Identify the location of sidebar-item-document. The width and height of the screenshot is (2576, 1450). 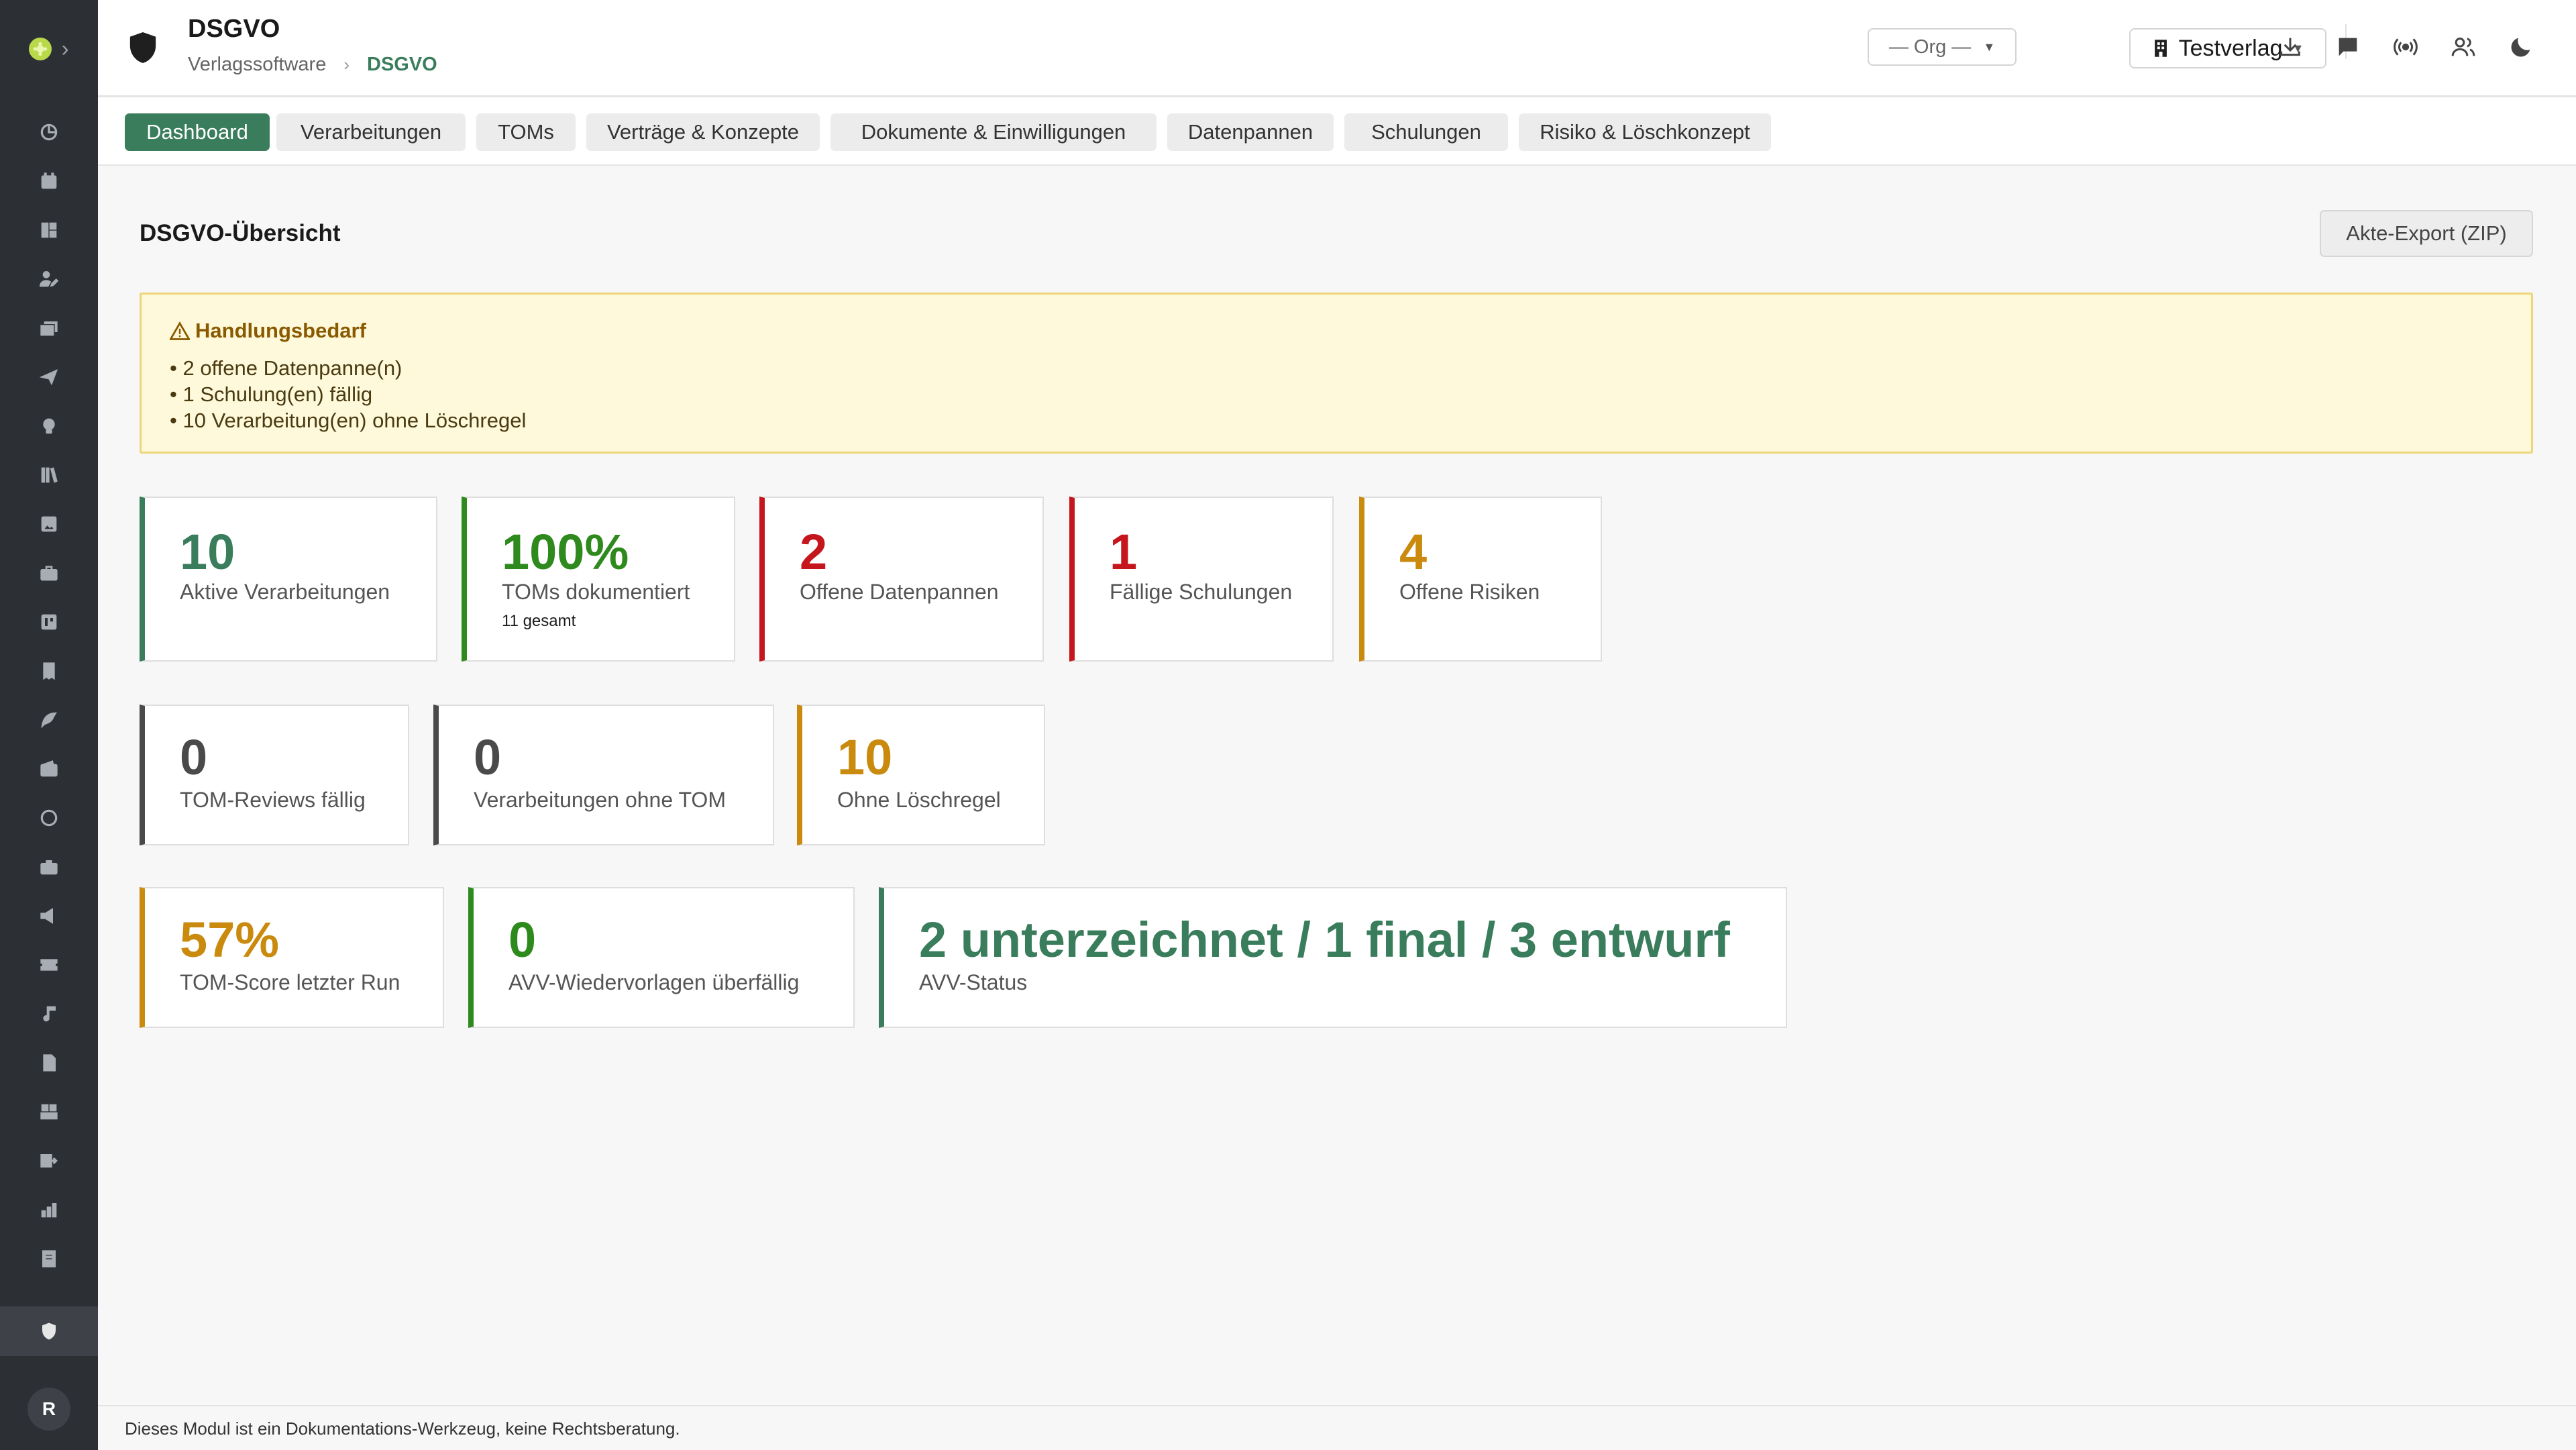
(49, 1062).